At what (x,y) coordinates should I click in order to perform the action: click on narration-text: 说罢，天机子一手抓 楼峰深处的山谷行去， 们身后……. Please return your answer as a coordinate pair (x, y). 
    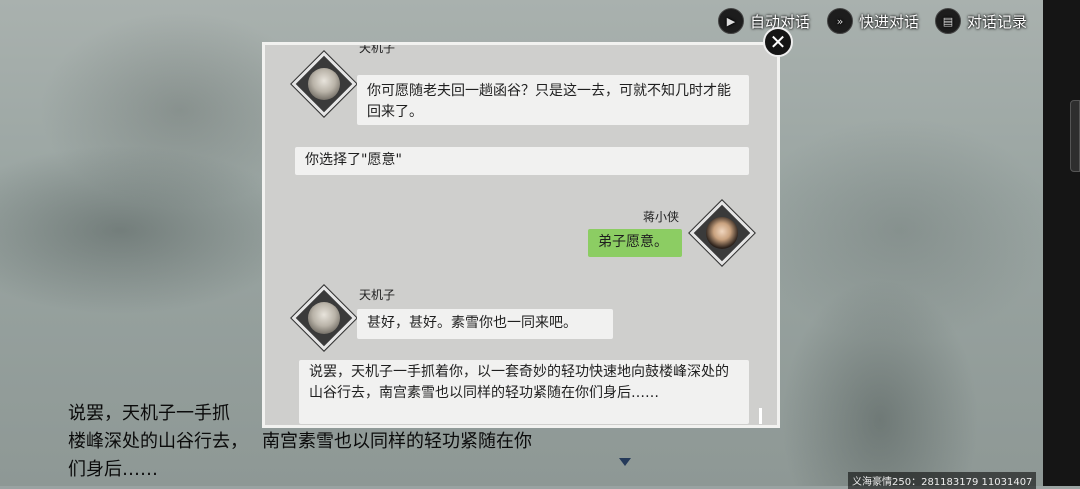
    Looking at the image, I should click on (158, 441).